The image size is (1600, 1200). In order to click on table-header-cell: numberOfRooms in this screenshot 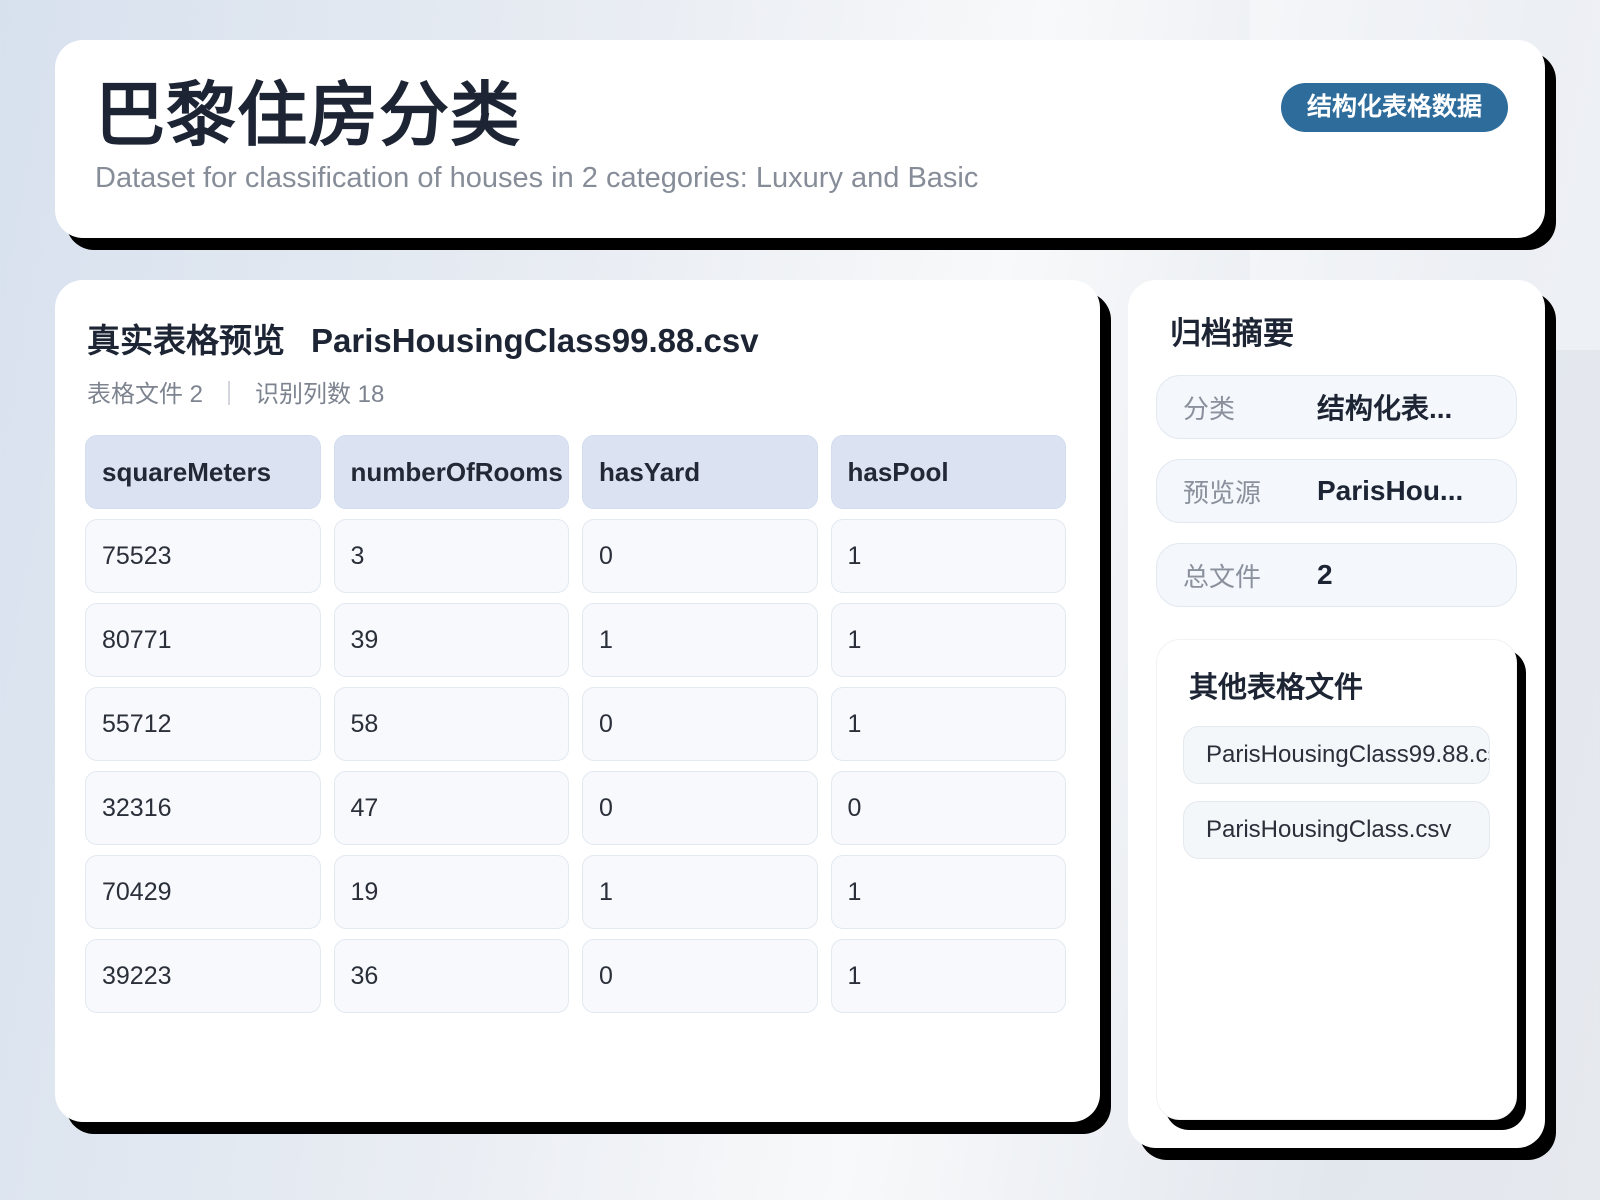, I will do `click(451, 472)`.